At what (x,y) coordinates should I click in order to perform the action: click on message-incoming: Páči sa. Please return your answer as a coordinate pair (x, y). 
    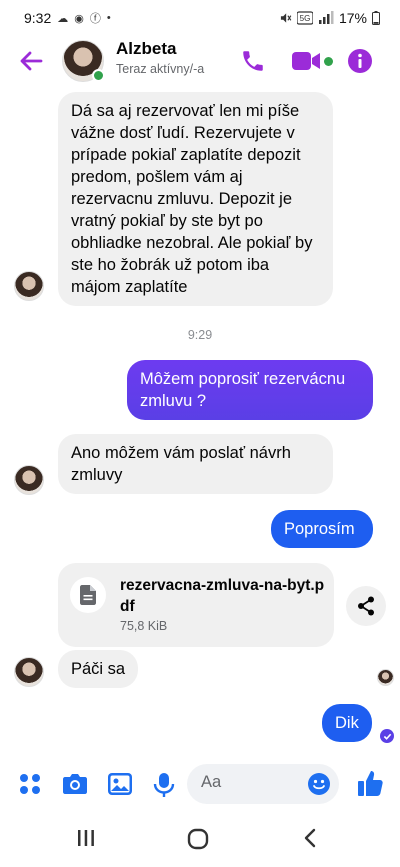
    Looking at the image, I should click on (98, 669).